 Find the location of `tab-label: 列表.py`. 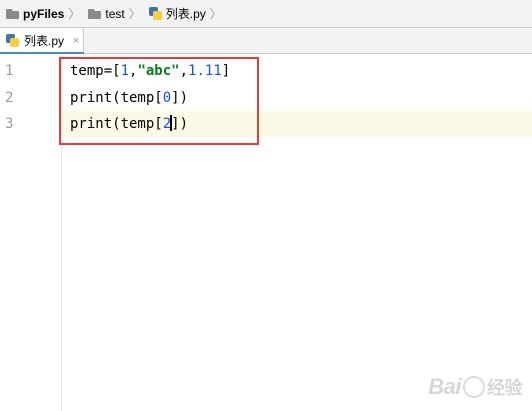

tab-label: 列表.py is located at coordinates (44, 41).